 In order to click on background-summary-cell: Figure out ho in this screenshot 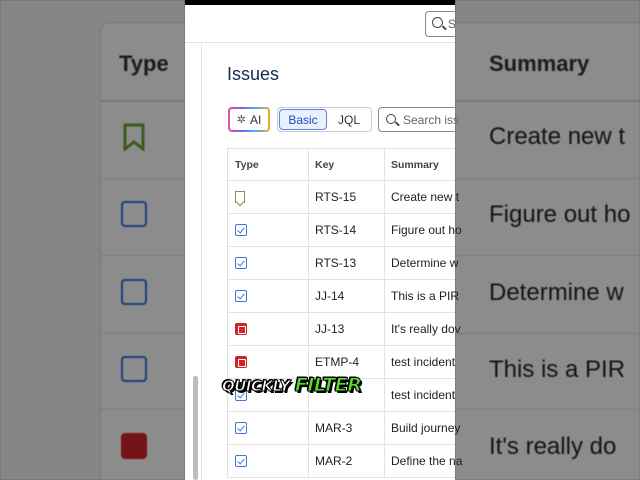, I will do `click(560, 214)`.